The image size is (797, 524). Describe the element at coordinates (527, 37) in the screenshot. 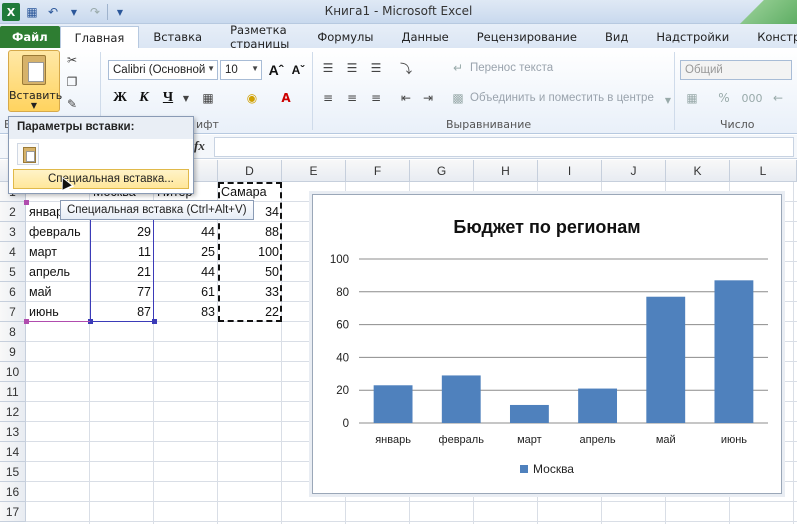

I see `tab-review: Рецензирование` at that location.